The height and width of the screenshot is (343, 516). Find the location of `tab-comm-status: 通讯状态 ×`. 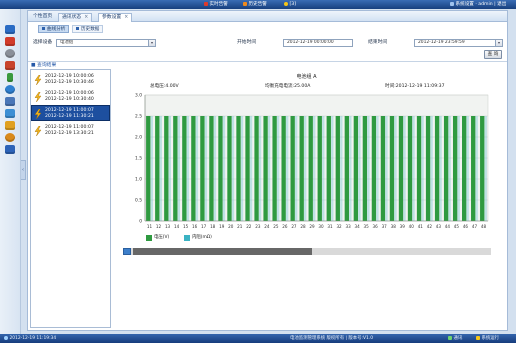

tab-comm-status: 通讯状态 × is located at coordinates (75, 17).